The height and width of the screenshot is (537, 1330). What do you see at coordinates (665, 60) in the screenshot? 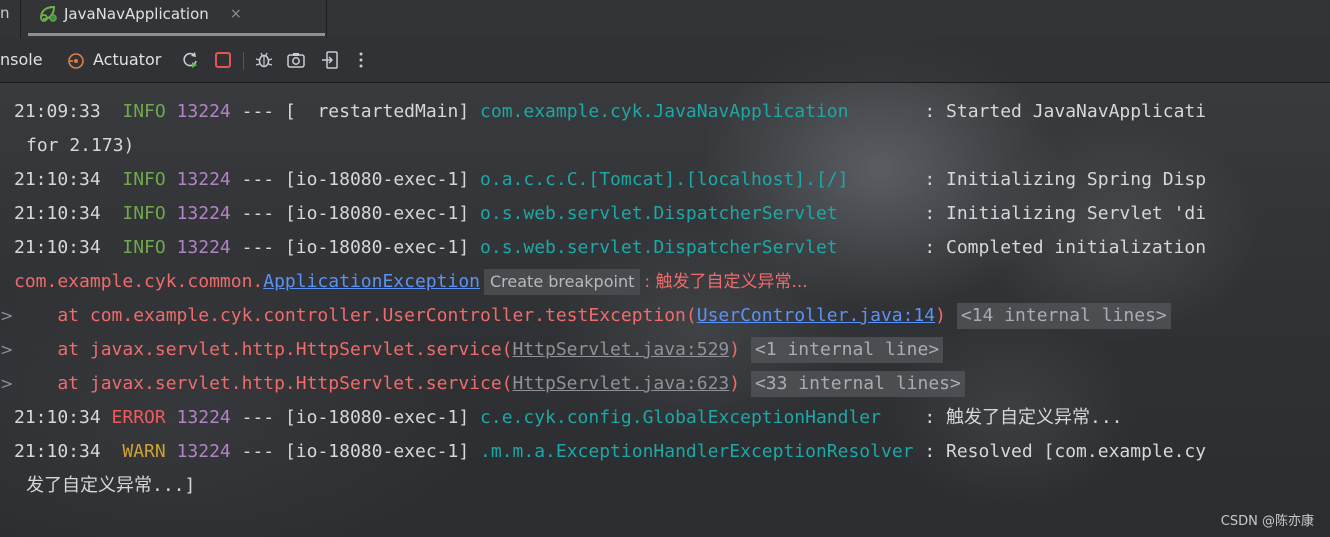
I see `run-toolbar: nsole Actuator` at bounding box center [665, 60].